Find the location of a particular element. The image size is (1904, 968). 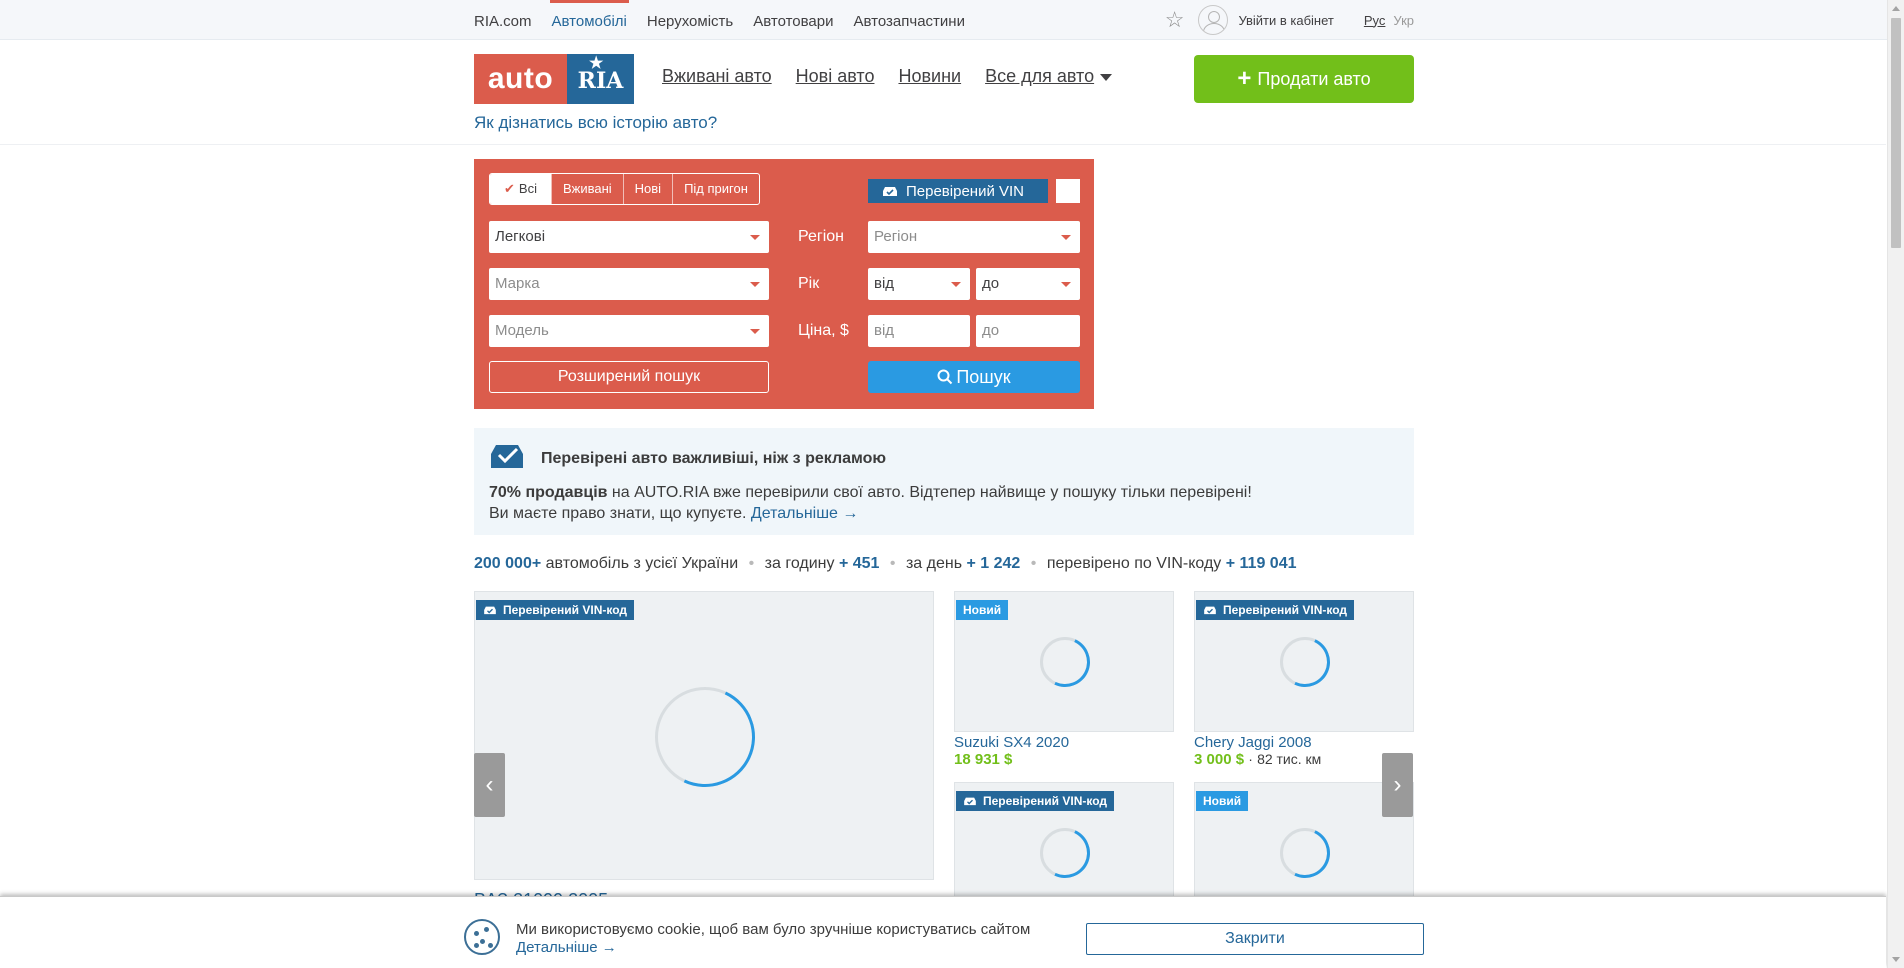

nav-news: Новини is located at coordinates (929, 76).